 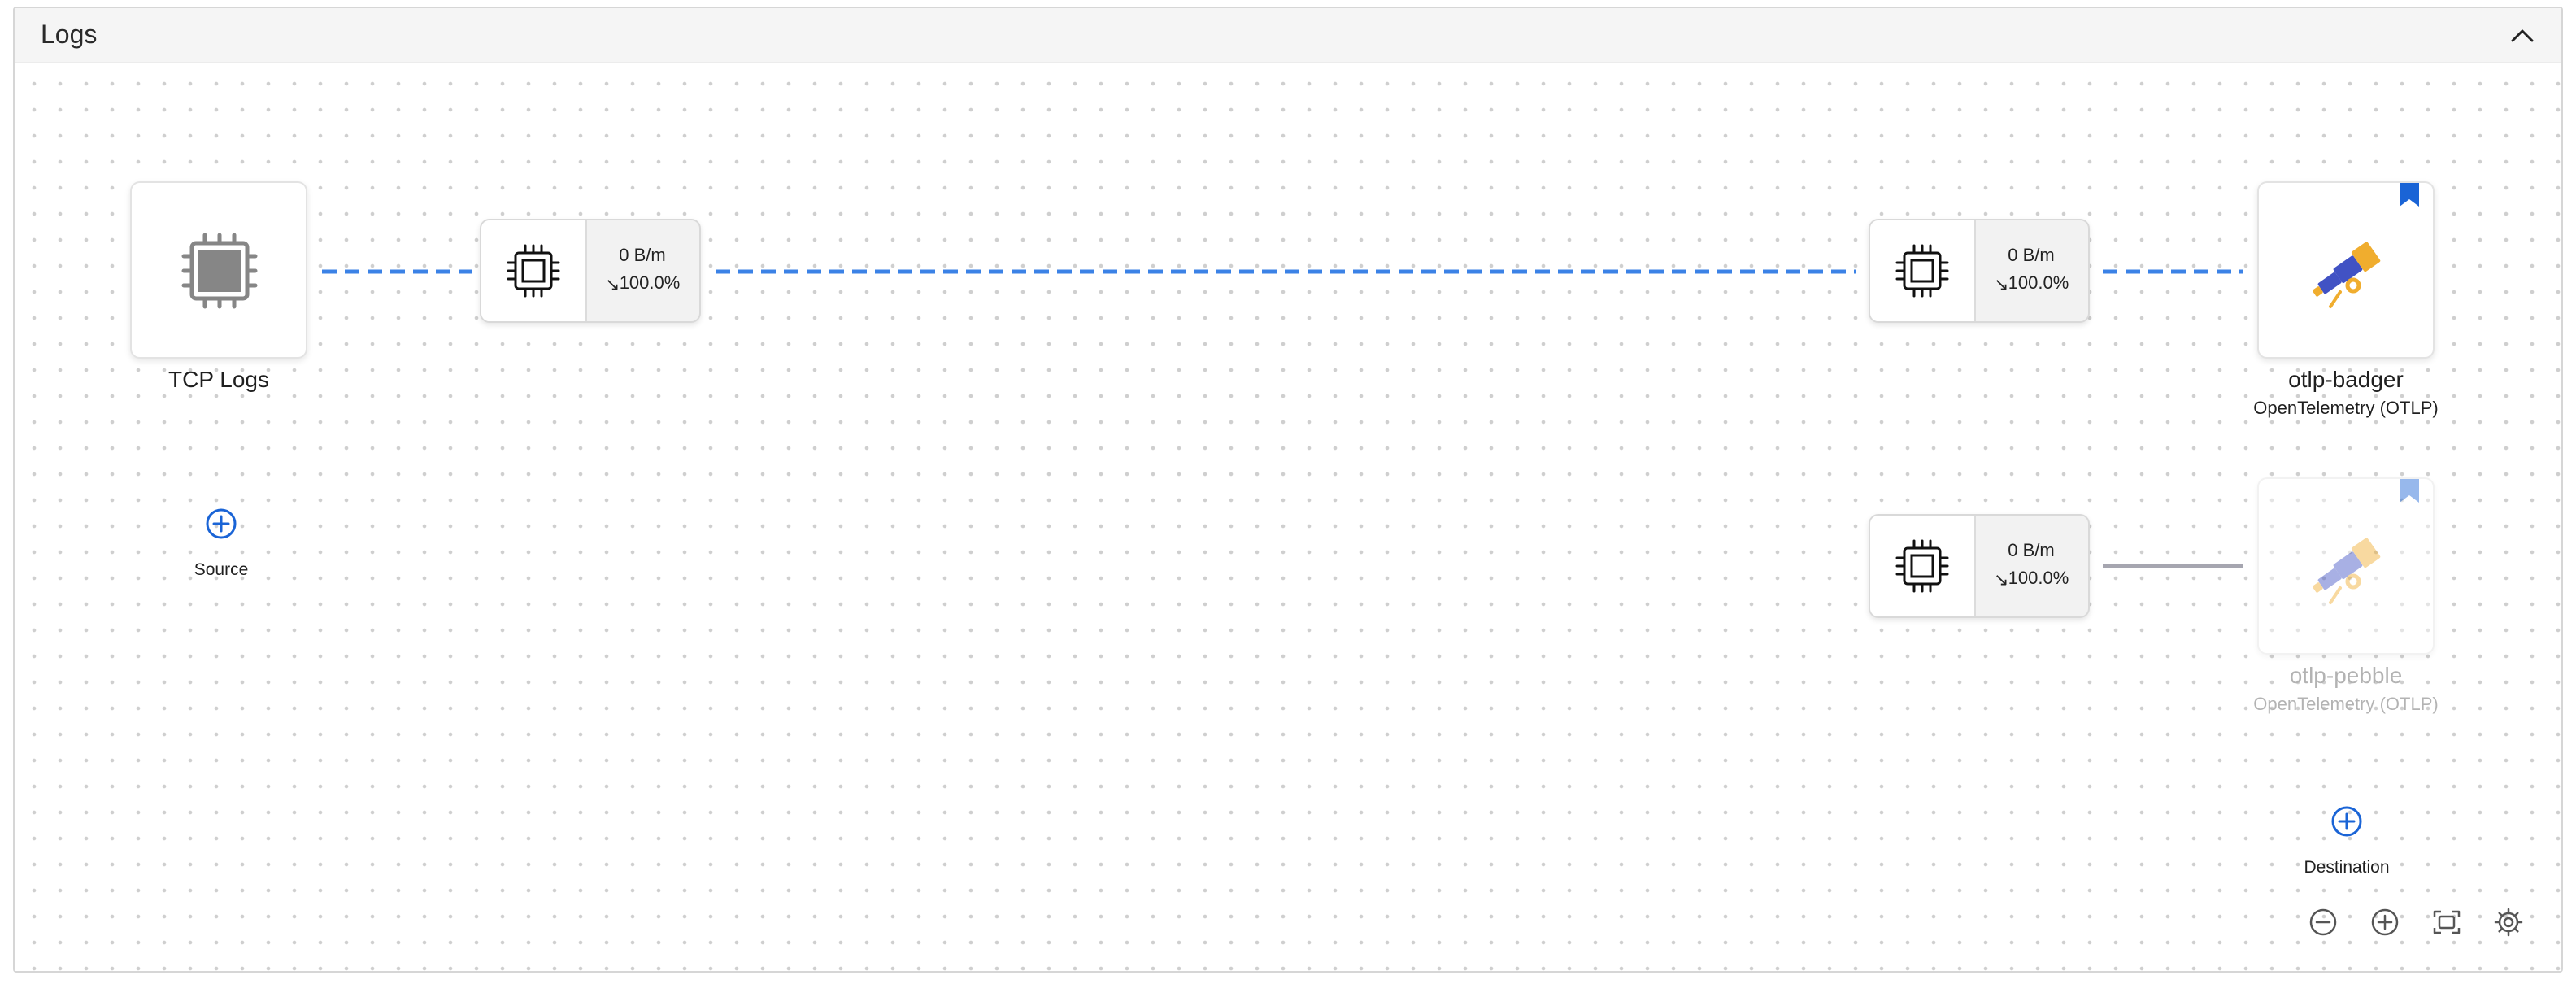 I want to click on add-source-label: Source, so click(x=221, y=569).